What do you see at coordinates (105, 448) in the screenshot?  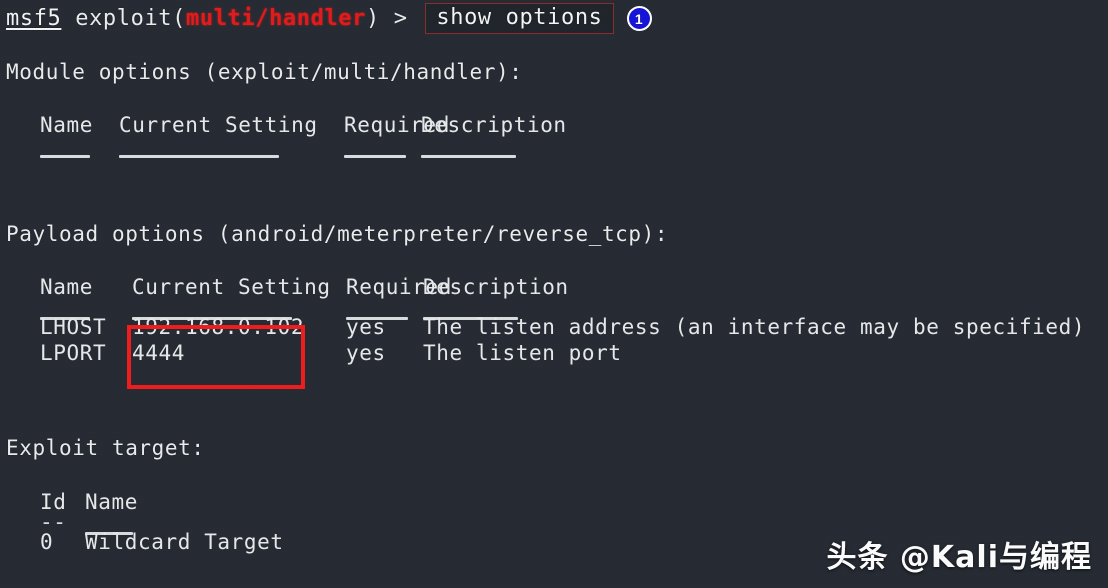 I see `exploit-target-title: Exploit target:` at bounding box center [105, 448].